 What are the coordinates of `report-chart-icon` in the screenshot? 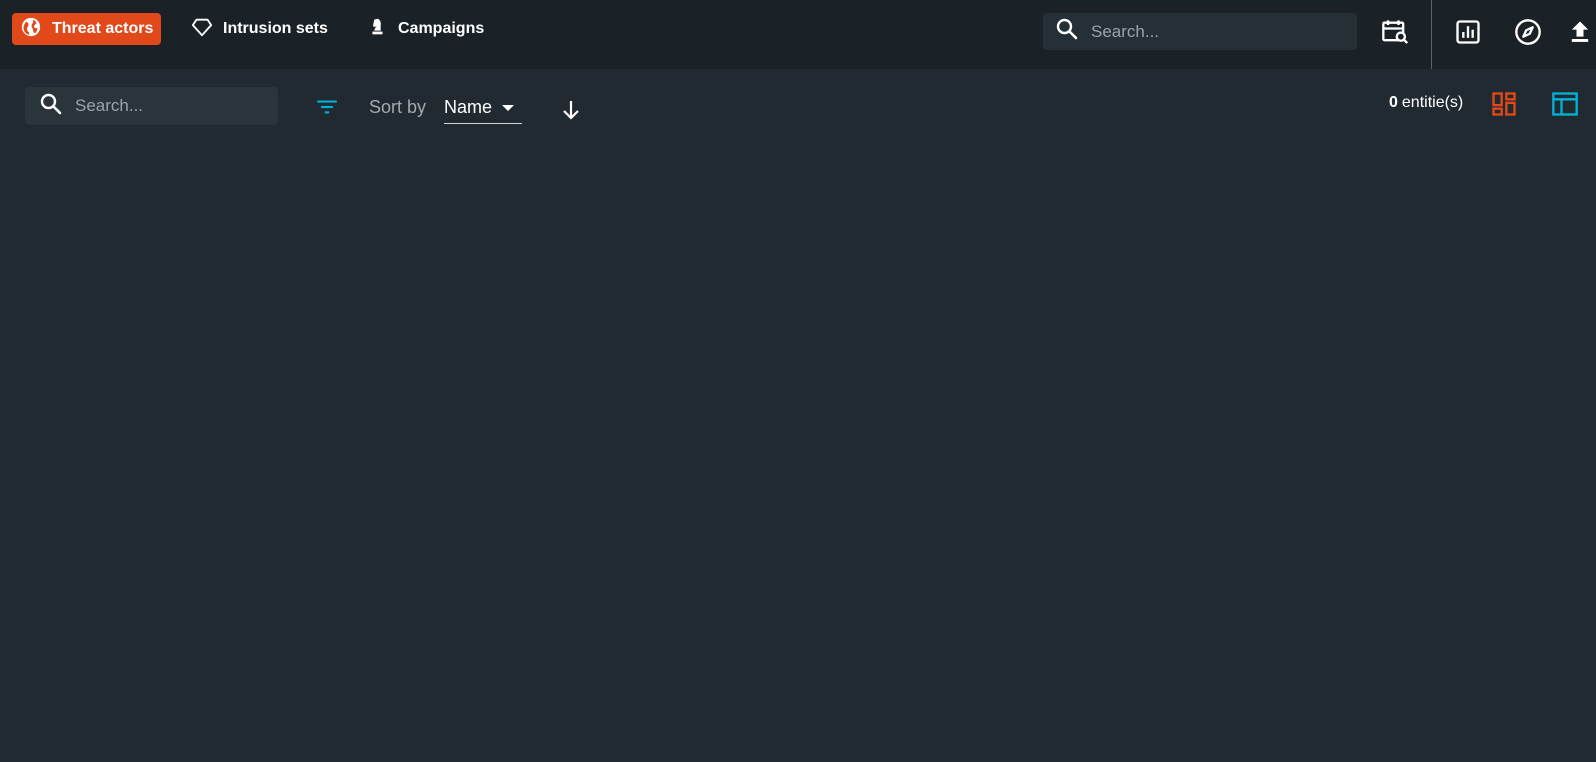 It's located at (1468, 32).